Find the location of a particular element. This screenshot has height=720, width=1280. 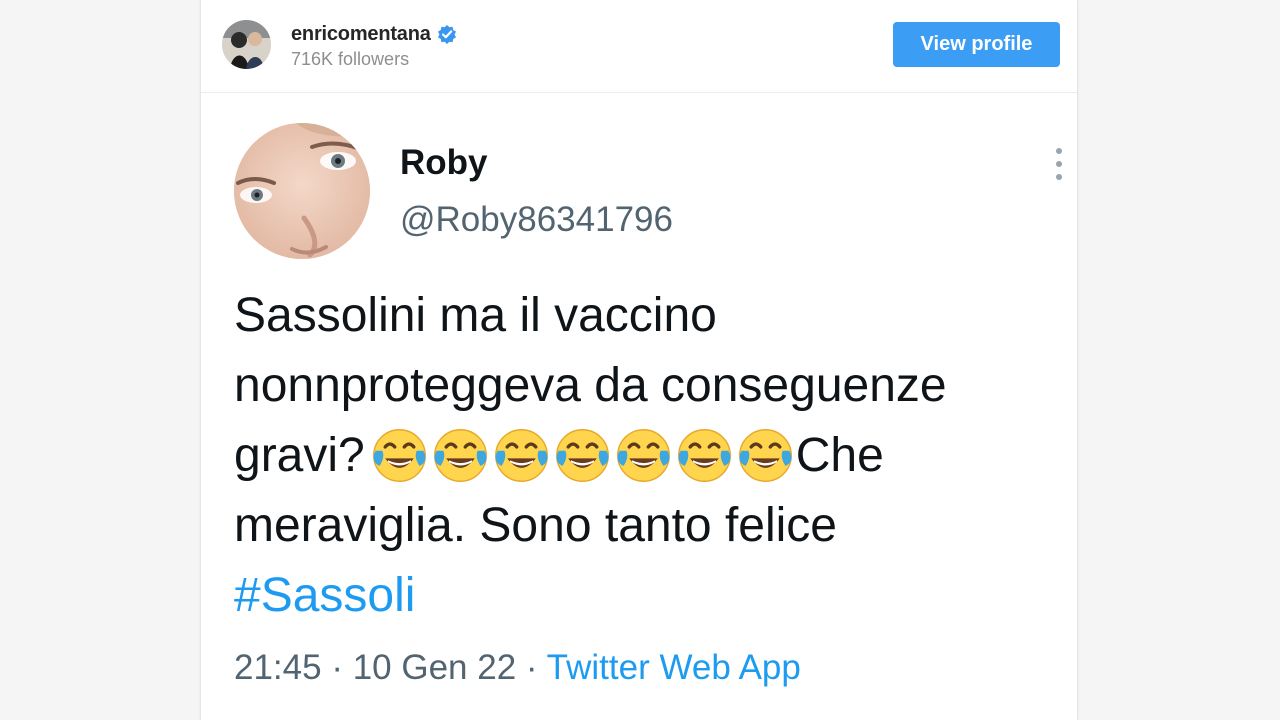

avatar-image is located at coordinates (246, 44).